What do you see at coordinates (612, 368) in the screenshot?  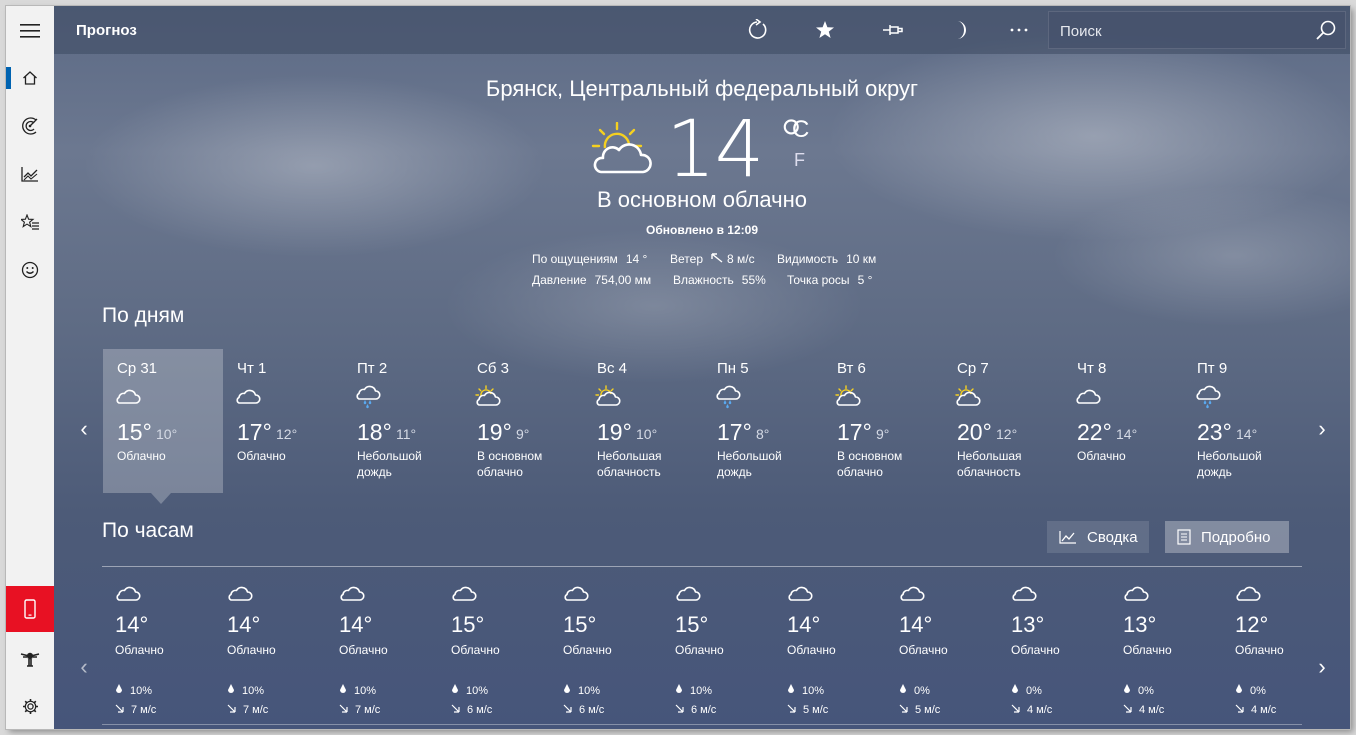 I see `day-name: Вс 4` at bounding box center [612, 368].